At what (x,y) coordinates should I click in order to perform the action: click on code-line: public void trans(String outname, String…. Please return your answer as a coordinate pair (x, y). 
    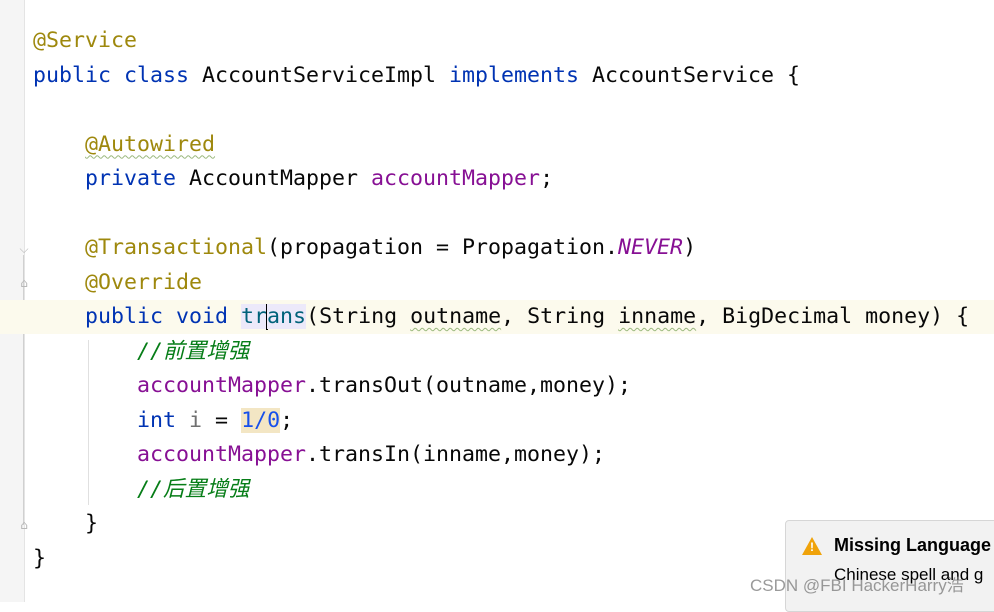
    Looking at the image, I should click on (501, 317).